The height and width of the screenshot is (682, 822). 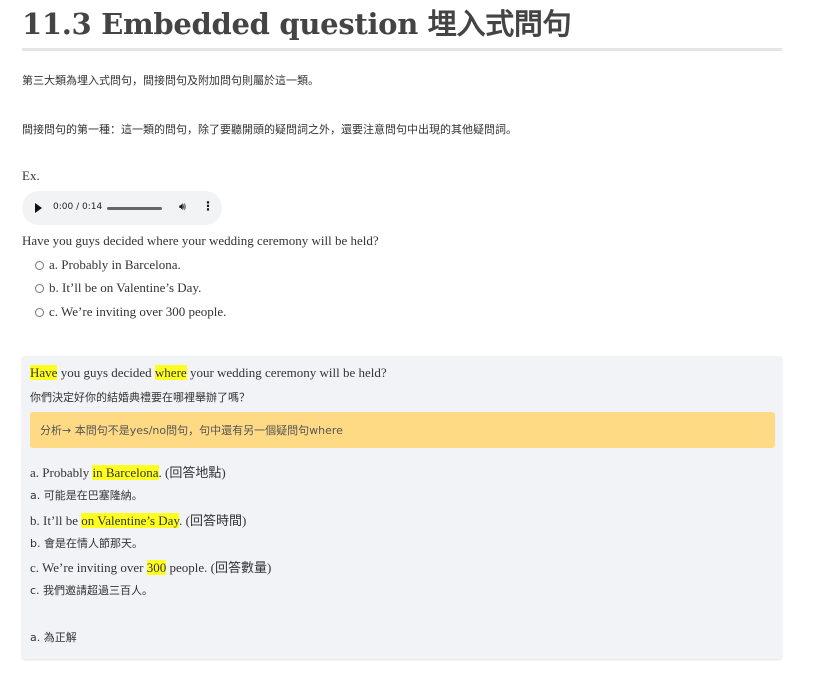 I want to click on correct-answer: a. 為正解, so click(x=53, y=637).